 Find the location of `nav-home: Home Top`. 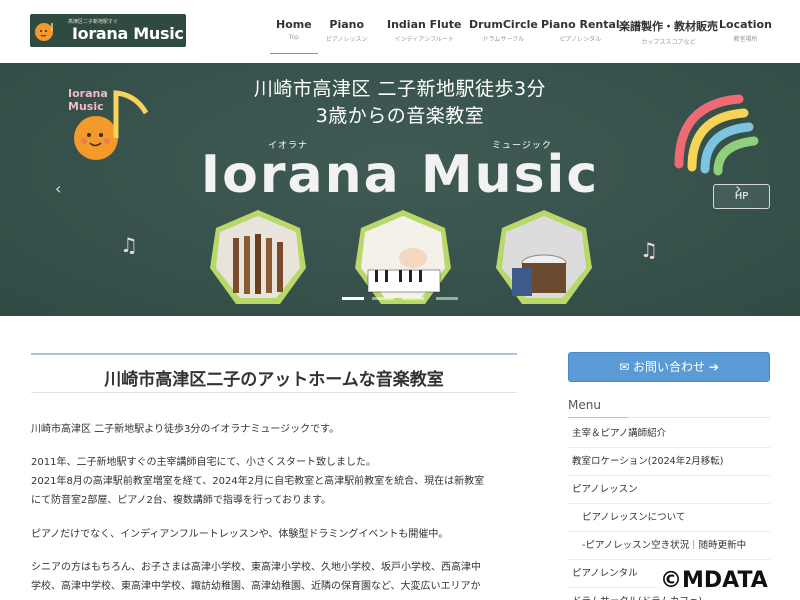

nav-home: Home Top is located at coordinates (294, 36).